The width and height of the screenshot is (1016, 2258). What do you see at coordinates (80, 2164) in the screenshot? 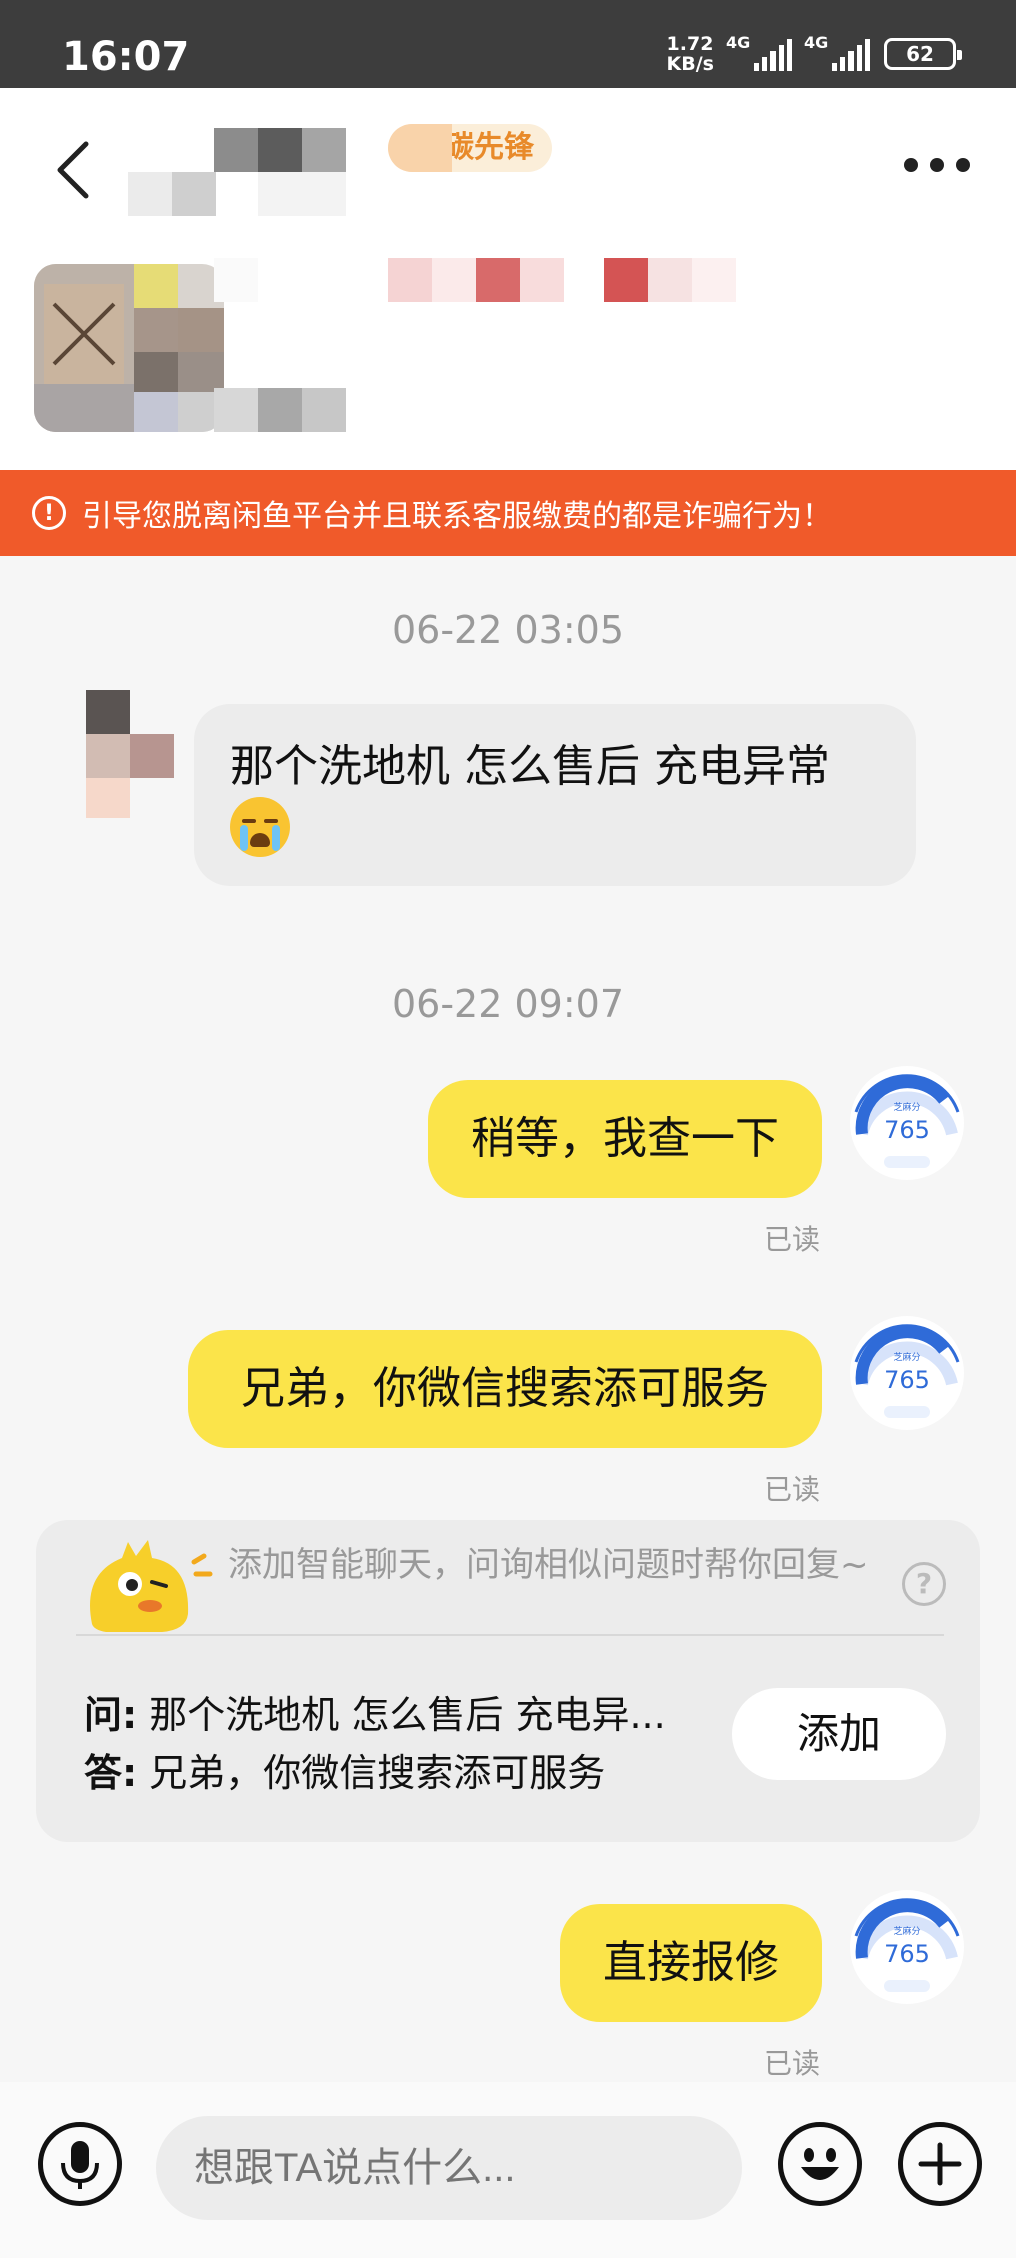
I see `microphone-icon` at bounding box center [80, 2164].